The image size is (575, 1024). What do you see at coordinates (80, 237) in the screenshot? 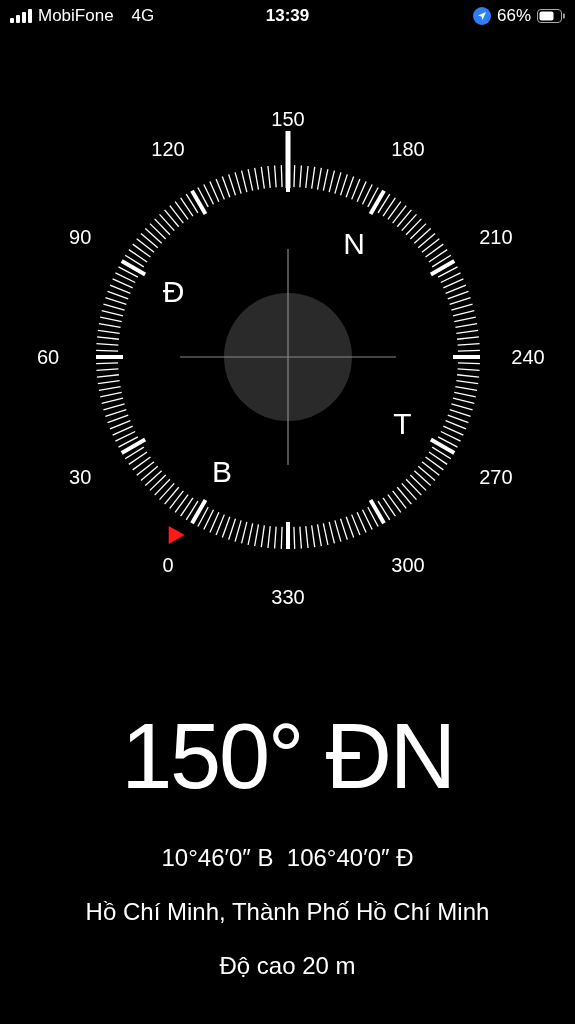
I see `dial-label: 90` at bounding box center [80, 237].